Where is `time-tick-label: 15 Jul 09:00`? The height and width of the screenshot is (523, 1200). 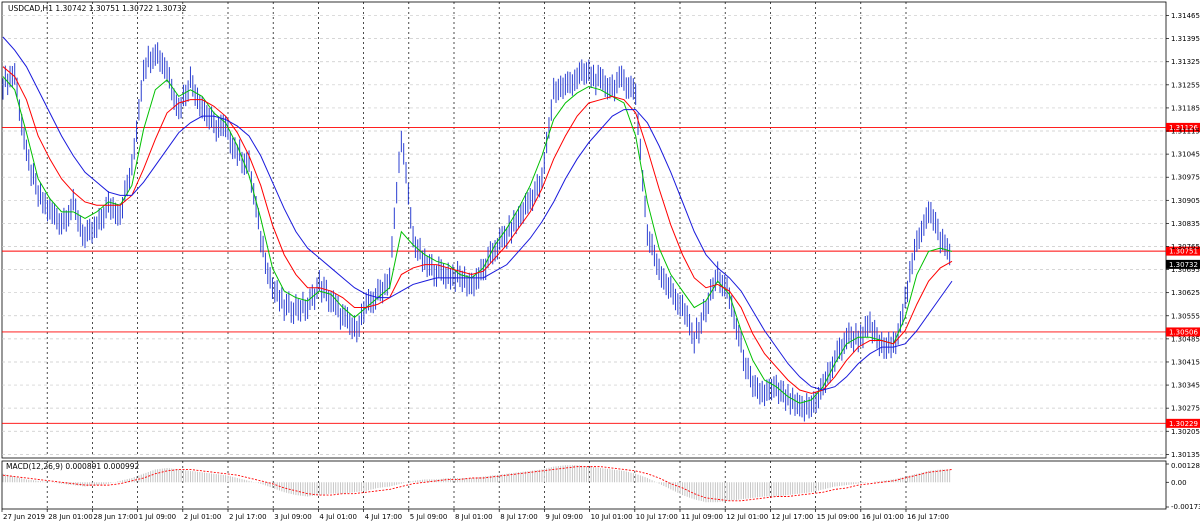 time-tick-label: 15 Jul 09:00 is located at coordinates (838, 517).